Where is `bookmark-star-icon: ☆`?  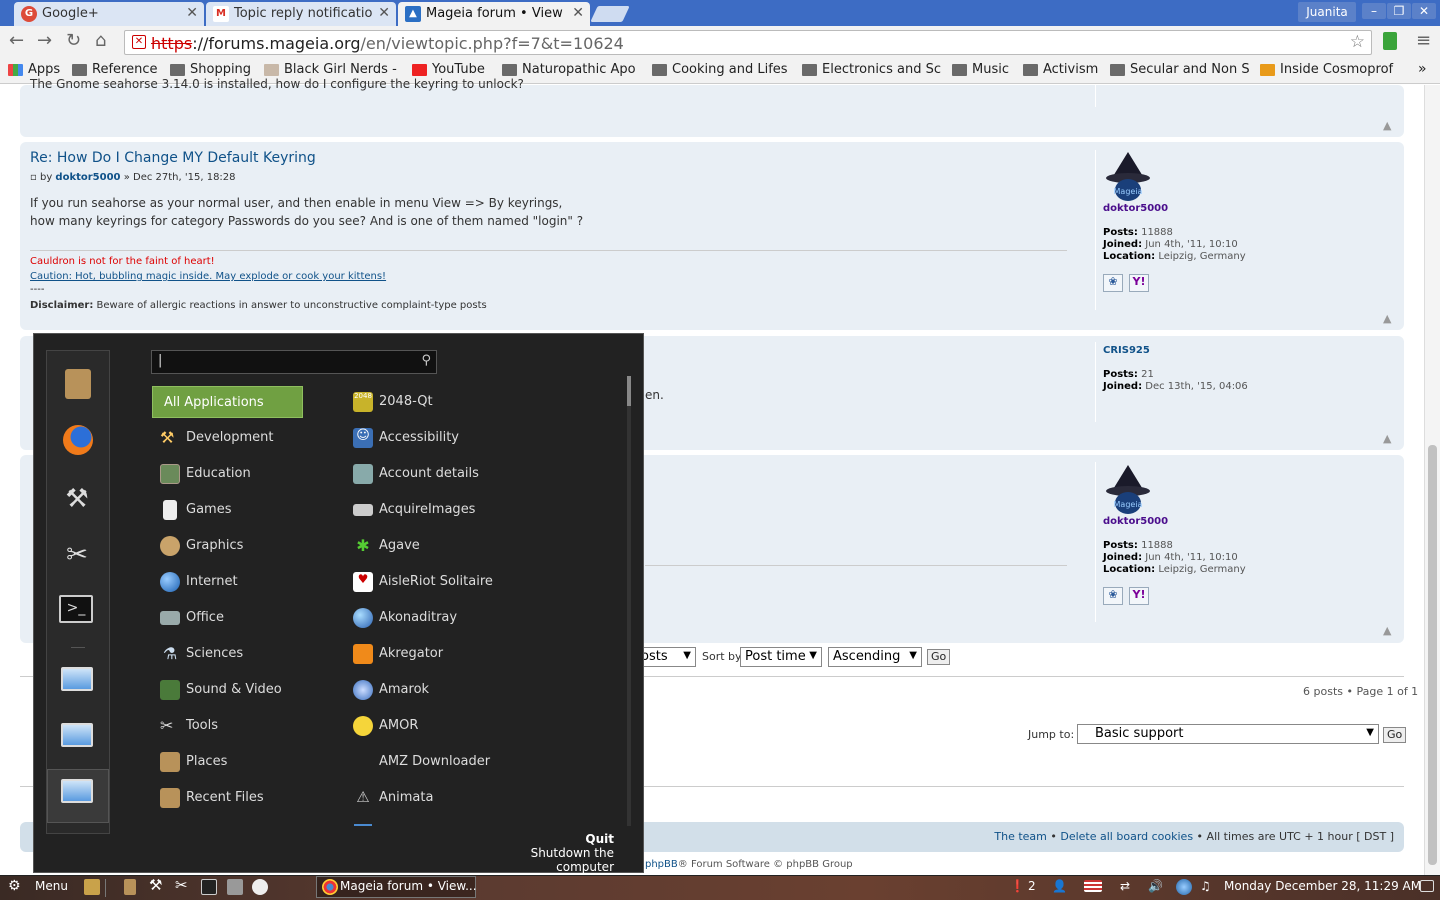
bookmark-star-icon: ☆ is located at coordinates (1357, 42).